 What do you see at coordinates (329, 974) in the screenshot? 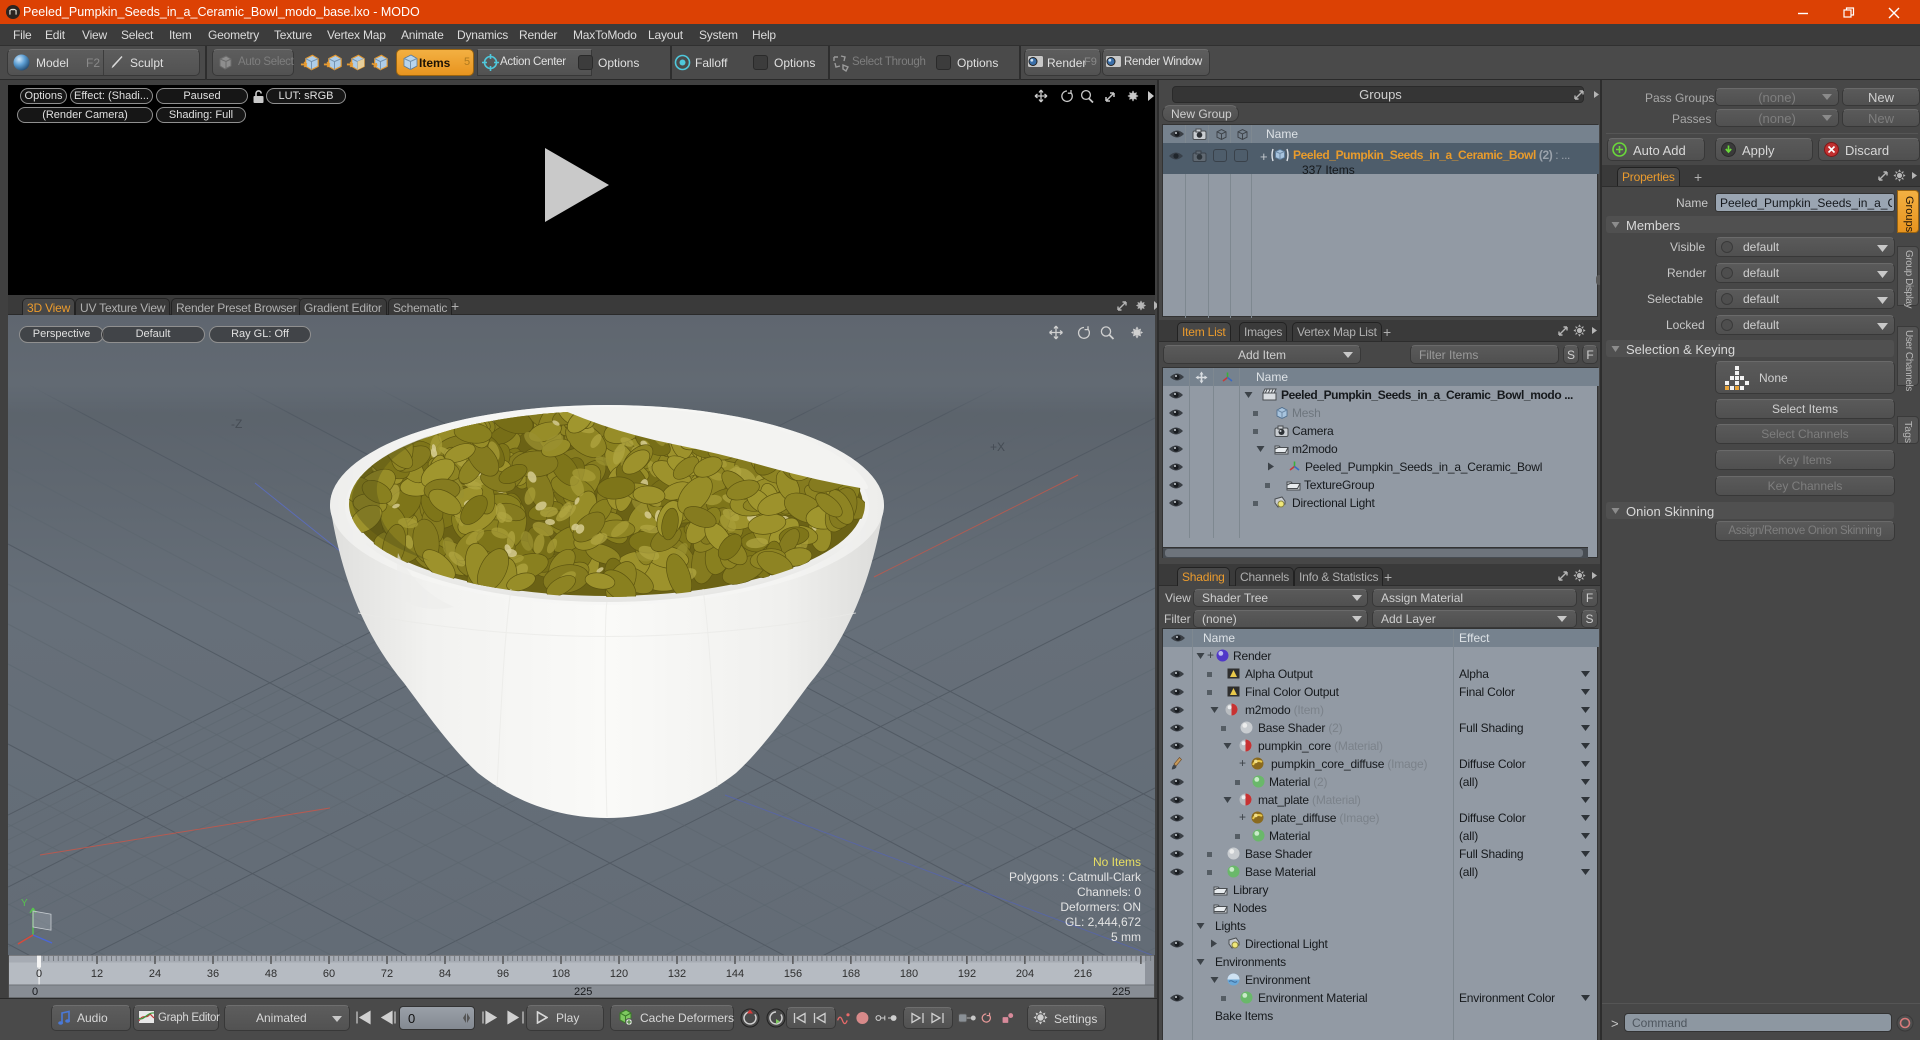
I see `svg-text: 60` at bounding box center [329, 974].